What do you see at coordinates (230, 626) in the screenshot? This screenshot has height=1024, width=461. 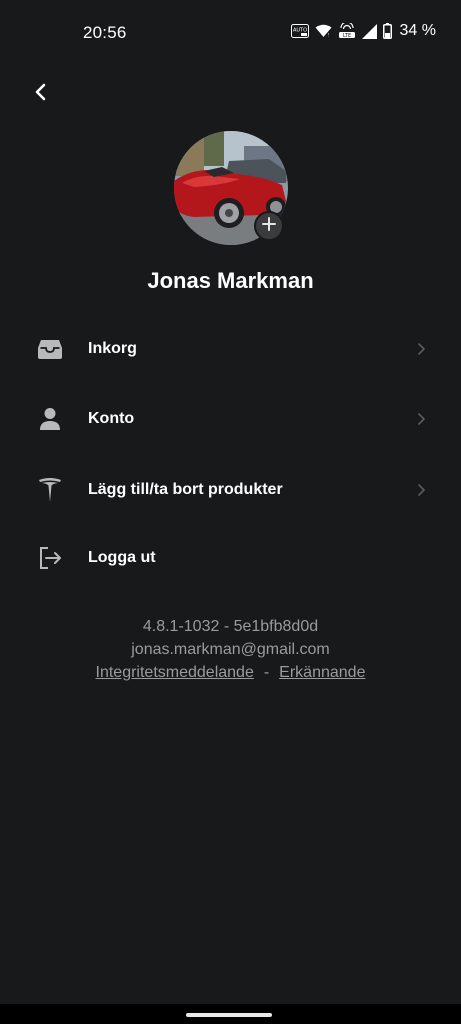 I see `app-version: 4.8.1-1032 - 5e1bfb8d0d` at bounding box center [230, 626].